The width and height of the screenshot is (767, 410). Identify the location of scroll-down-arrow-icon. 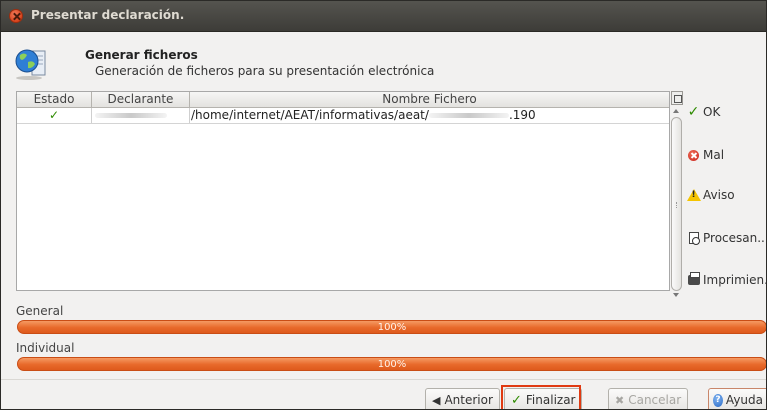
(676, 295).